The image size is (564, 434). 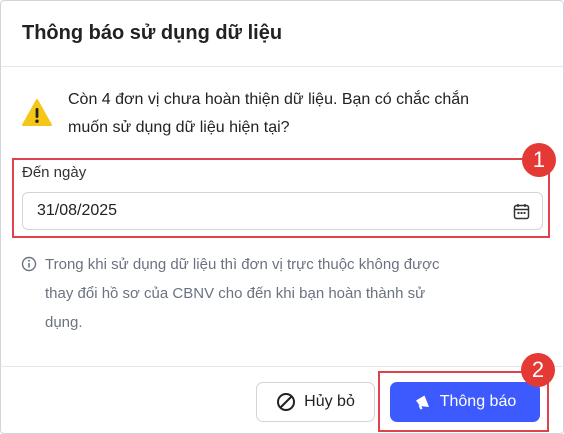 What do you see at coordinates (77, 210) in the screenshot?
I see `date-value: 31/08/2025` at bounding box center [77, 210].